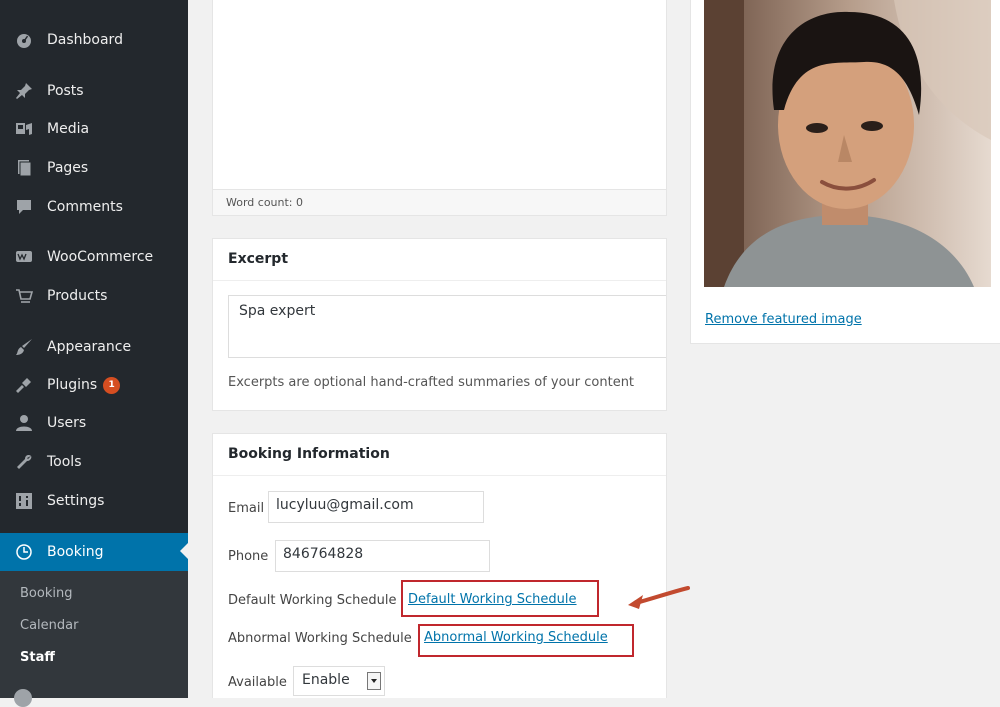 This screenshot has height=707, width=1000. I want to click on sidebar-item-booking: Booking, so click(94, 552).